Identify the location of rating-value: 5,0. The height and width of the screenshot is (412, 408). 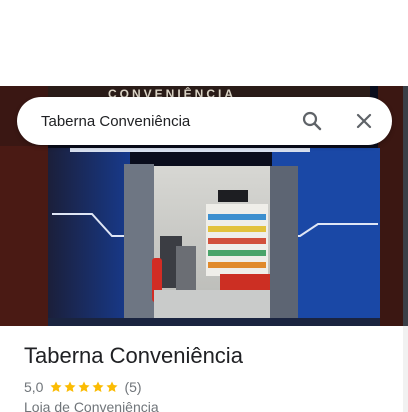
(34, 387).